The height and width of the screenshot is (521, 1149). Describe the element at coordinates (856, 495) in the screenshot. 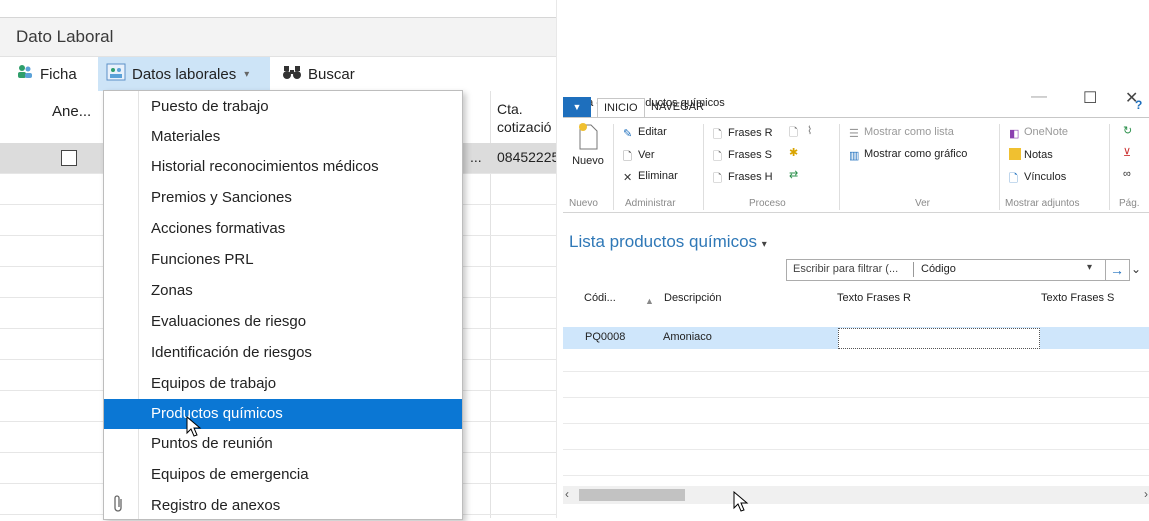

I see `horizontal-scrollbar: ‹ ›` at that location.